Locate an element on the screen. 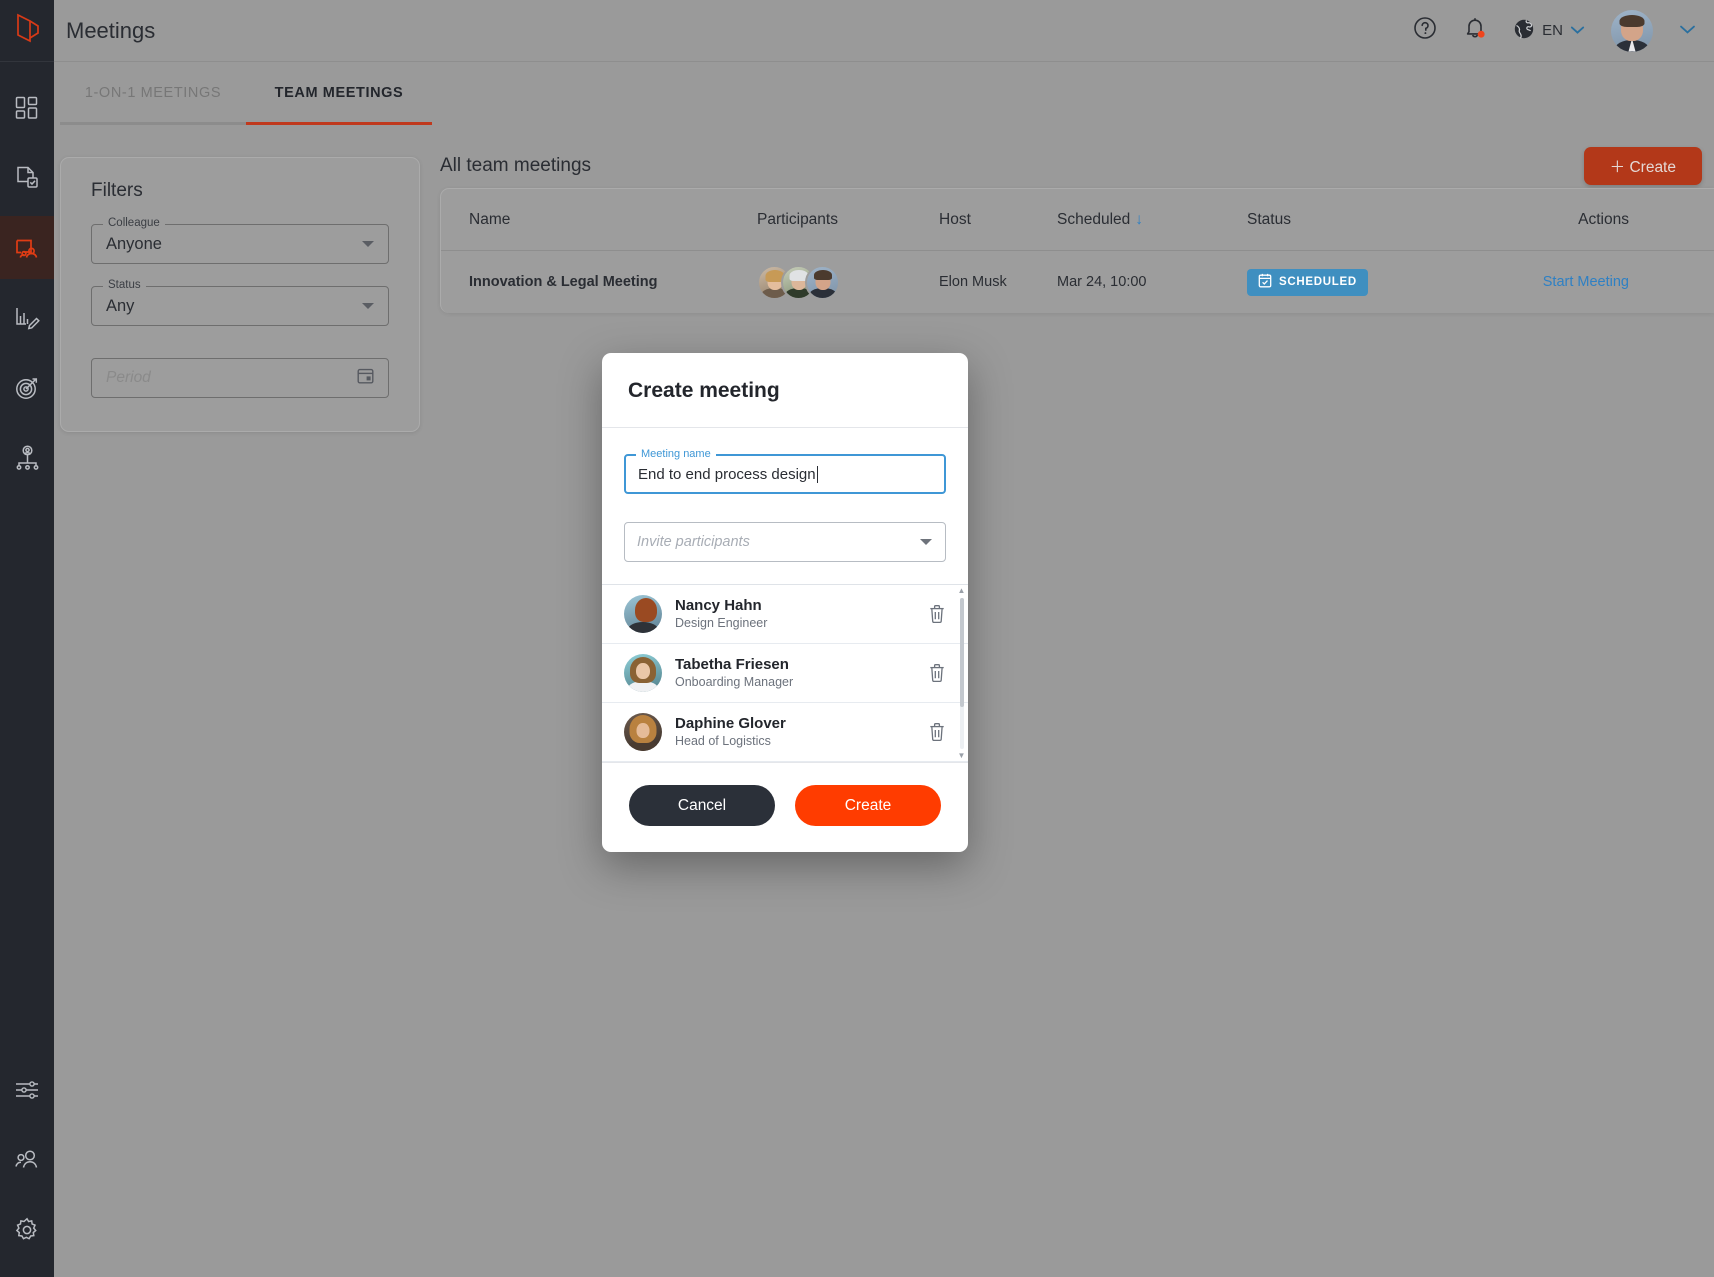  participant-row: Daphine Glover Head of Logistics is located at coordinates (785, 732).